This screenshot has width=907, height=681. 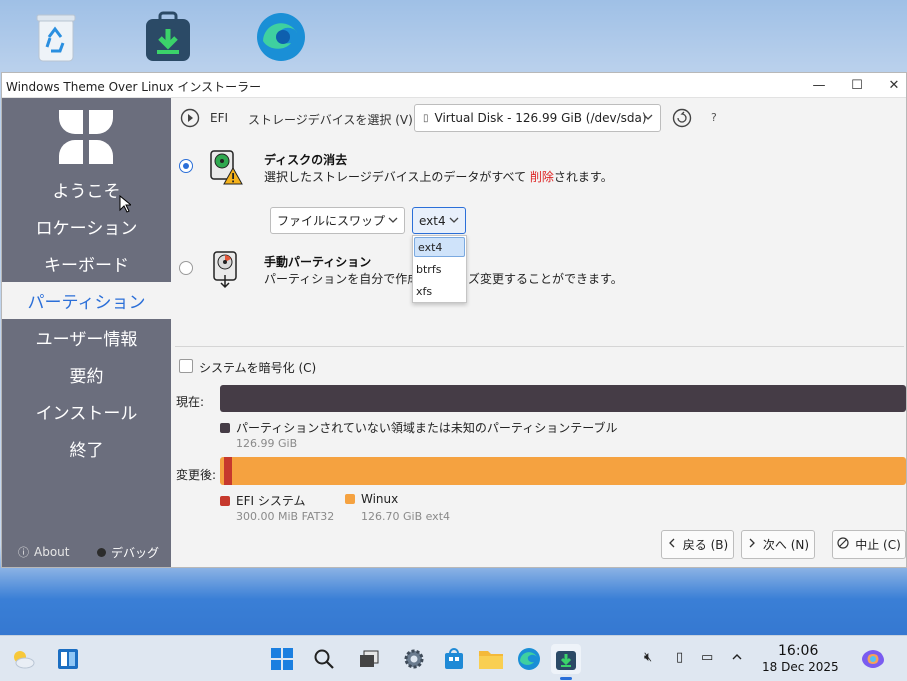 What do you see at coordinates (800, 667) in the screenshot?
I see `clock-date: 18 Dec 2025` at bounding box center [800, 667].